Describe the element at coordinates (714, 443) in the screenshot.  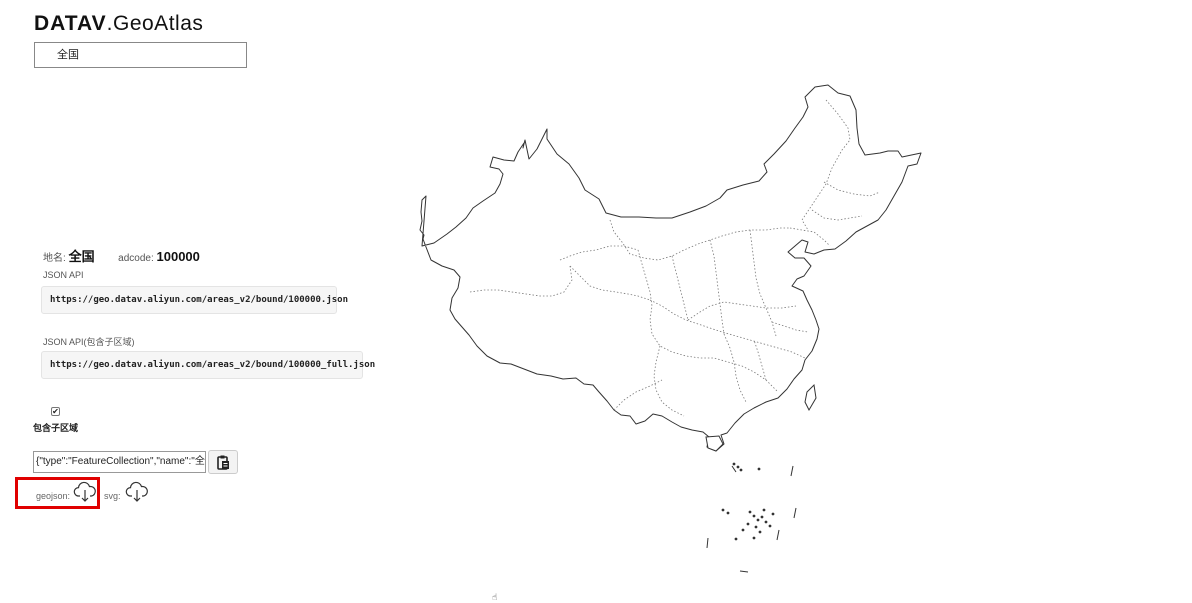
I see `hainan-island` at that location.